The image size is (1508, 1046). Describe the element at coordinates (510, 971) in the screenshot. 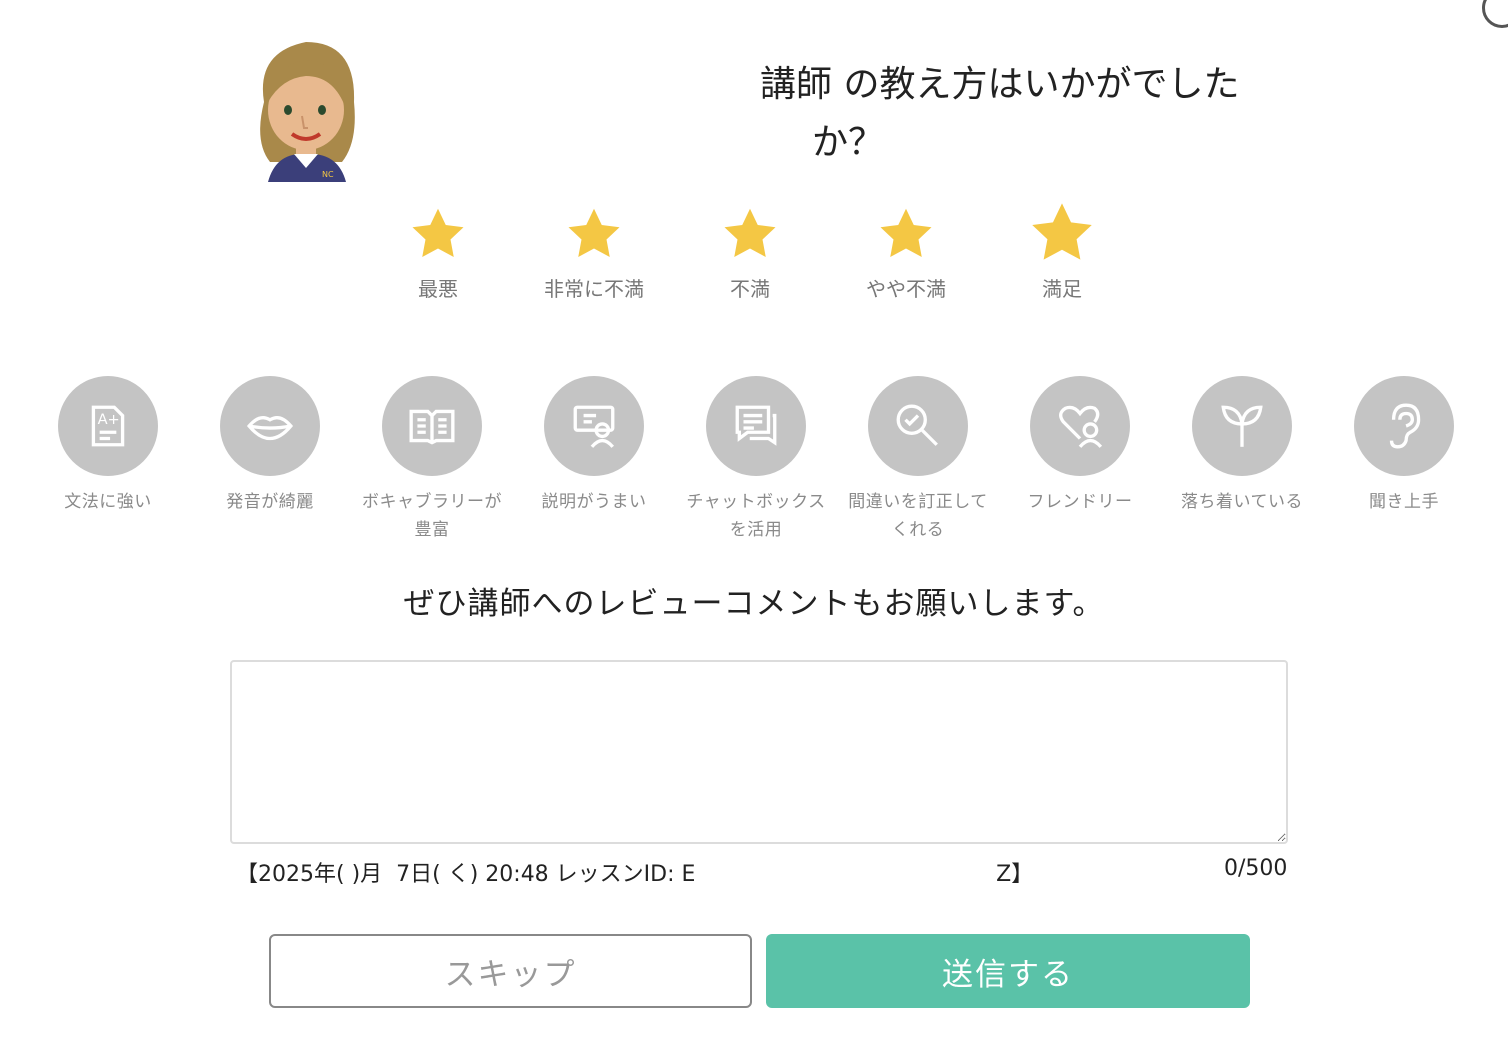

I see `skip-button: スキップ` at that location.